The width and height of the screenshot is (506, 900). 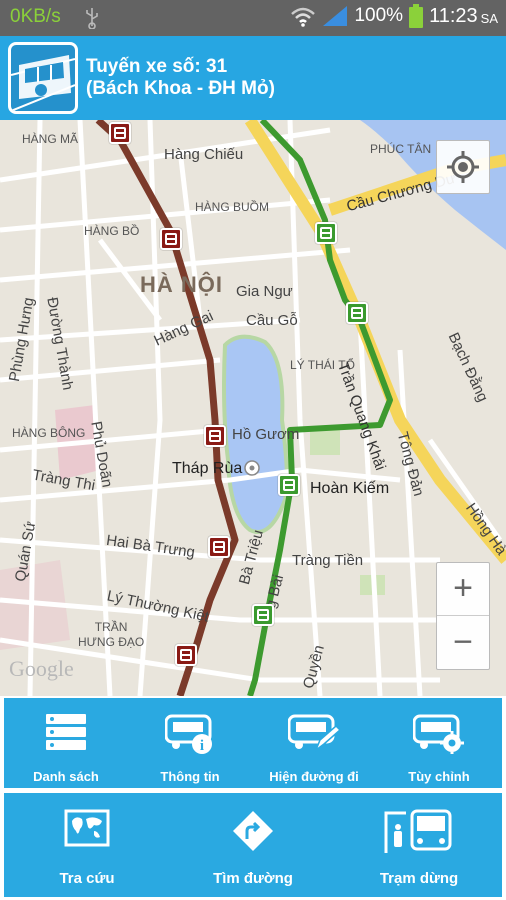 I want to click on zoom-controls: + −, so click(x=463, y=616).